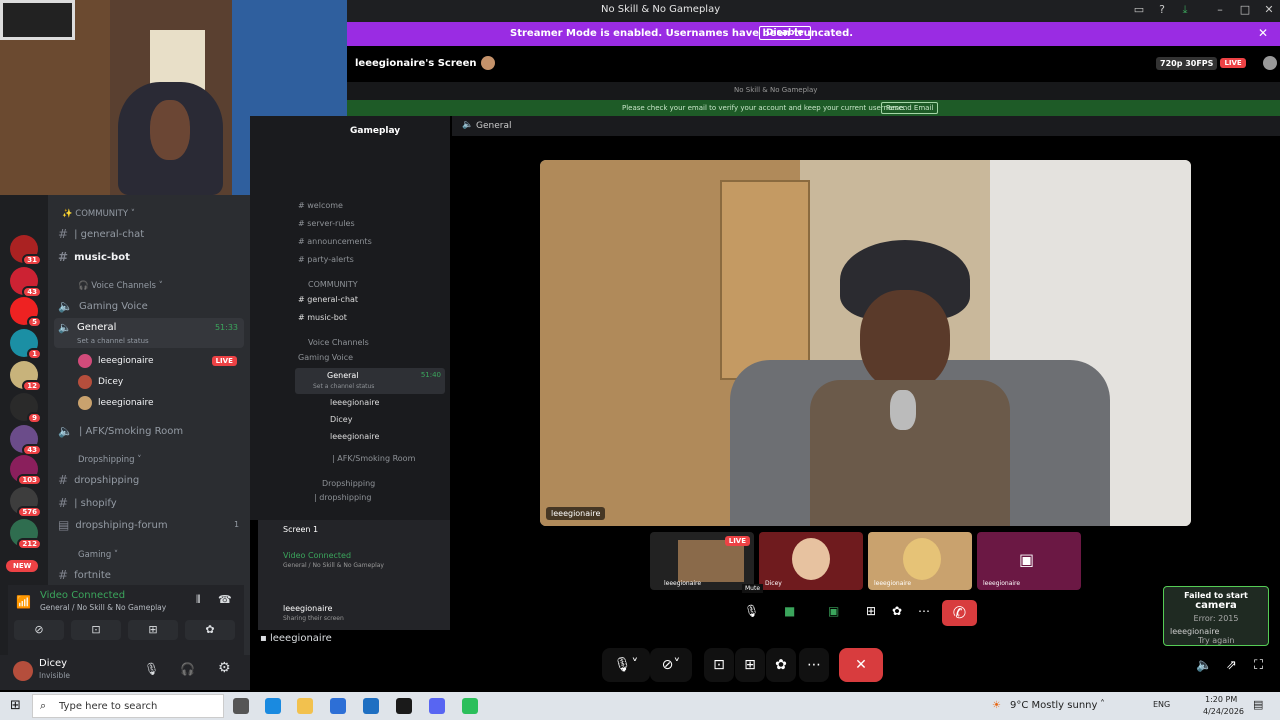 The width and height of the screenshot is (1280, 720). I want to click on category-dropshipping: Dropshipping ˅, so click(110, 460).